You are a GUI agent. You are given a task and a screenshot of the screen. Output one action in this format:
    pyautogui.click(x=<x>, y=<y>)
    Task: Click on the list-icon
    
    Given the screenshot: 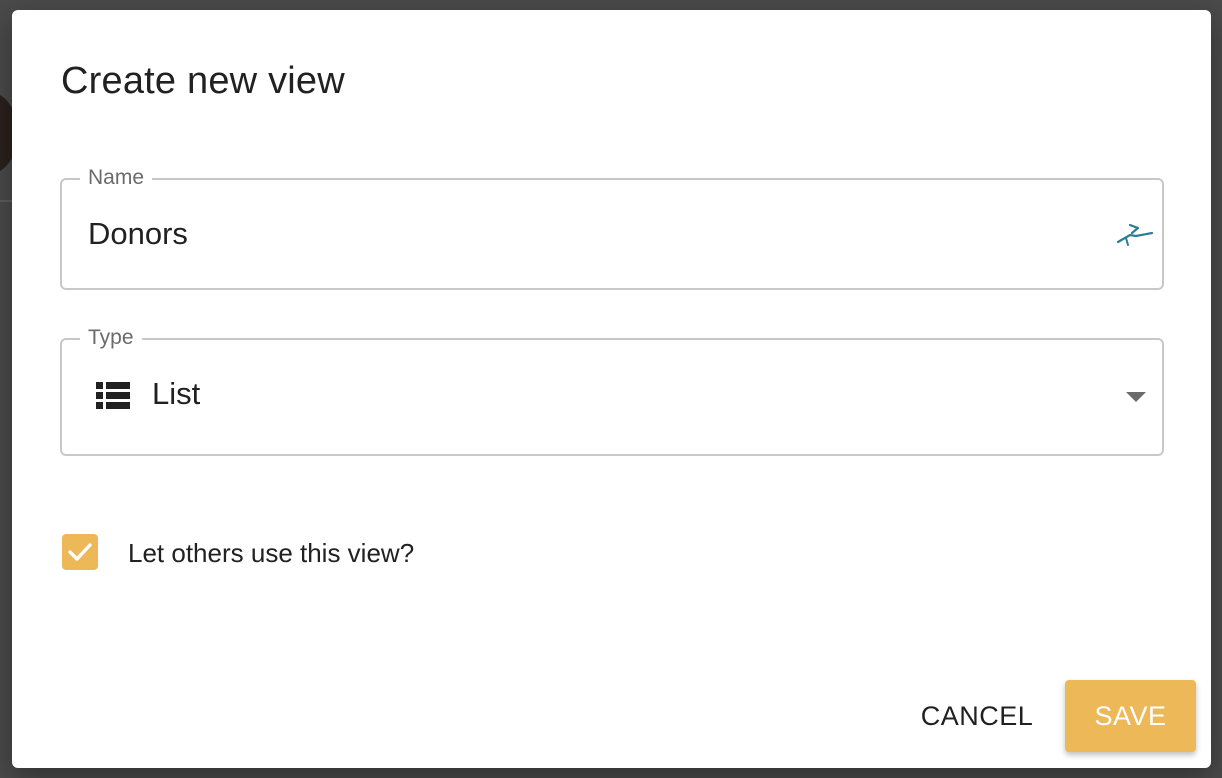 What is the action you would take?
    pyautogui.click(x=113, y=396)
    